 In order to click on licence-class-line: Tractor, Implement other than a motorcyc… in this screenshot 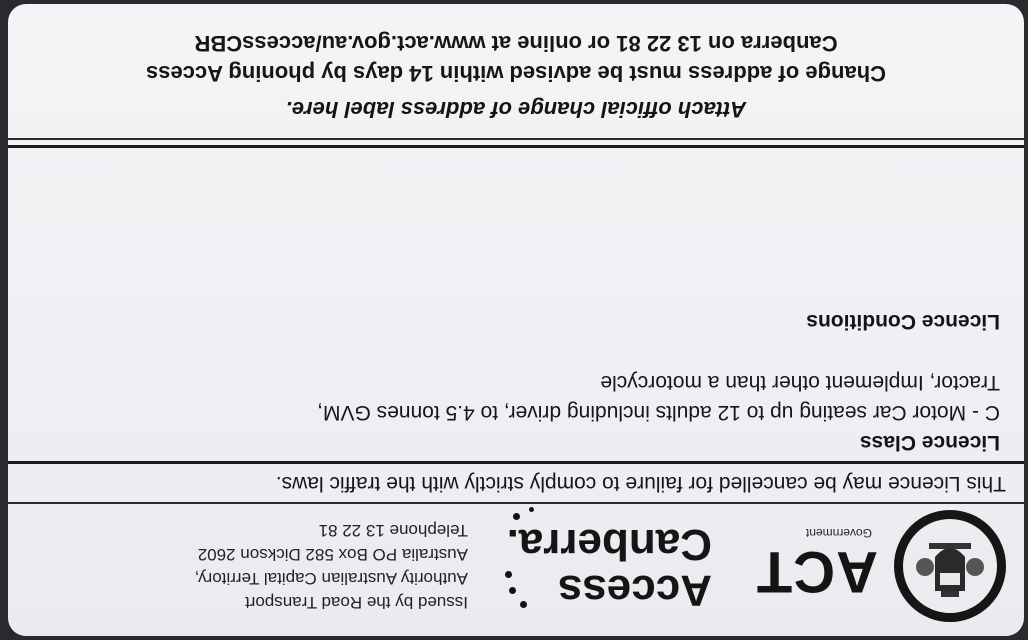, I will do `click(800, 382)`.